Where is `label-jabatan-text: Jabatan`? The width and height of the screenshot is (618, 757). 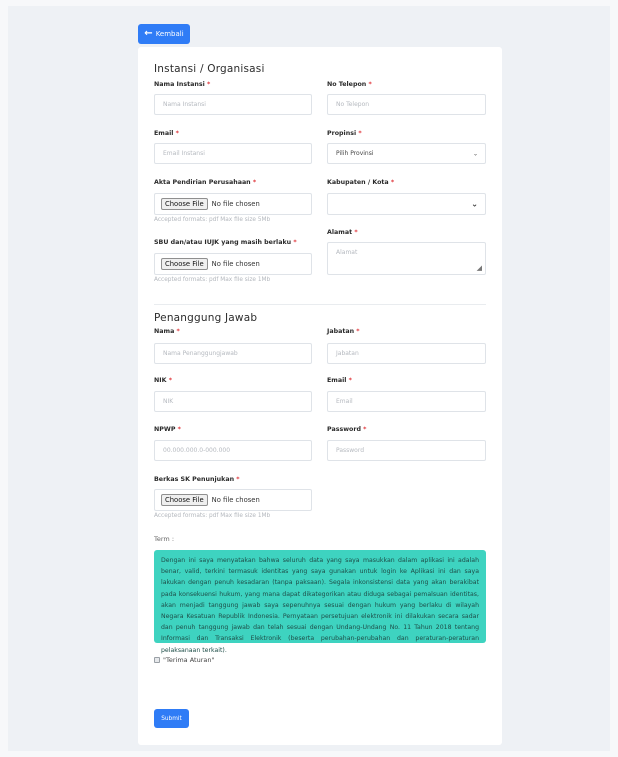
label-jabatan-text: Jabatan is located at coordinates (341, 331).